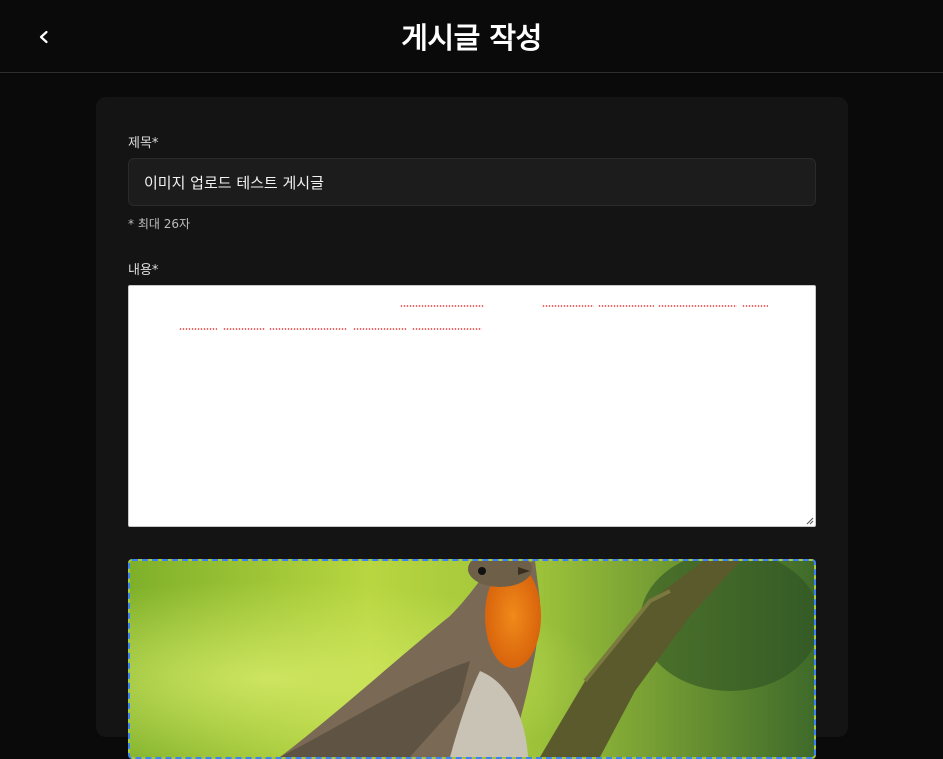 The height and width of the screenshot is (759, 943). I want to click on page-title: 게시글 작성, so click(471, 38).